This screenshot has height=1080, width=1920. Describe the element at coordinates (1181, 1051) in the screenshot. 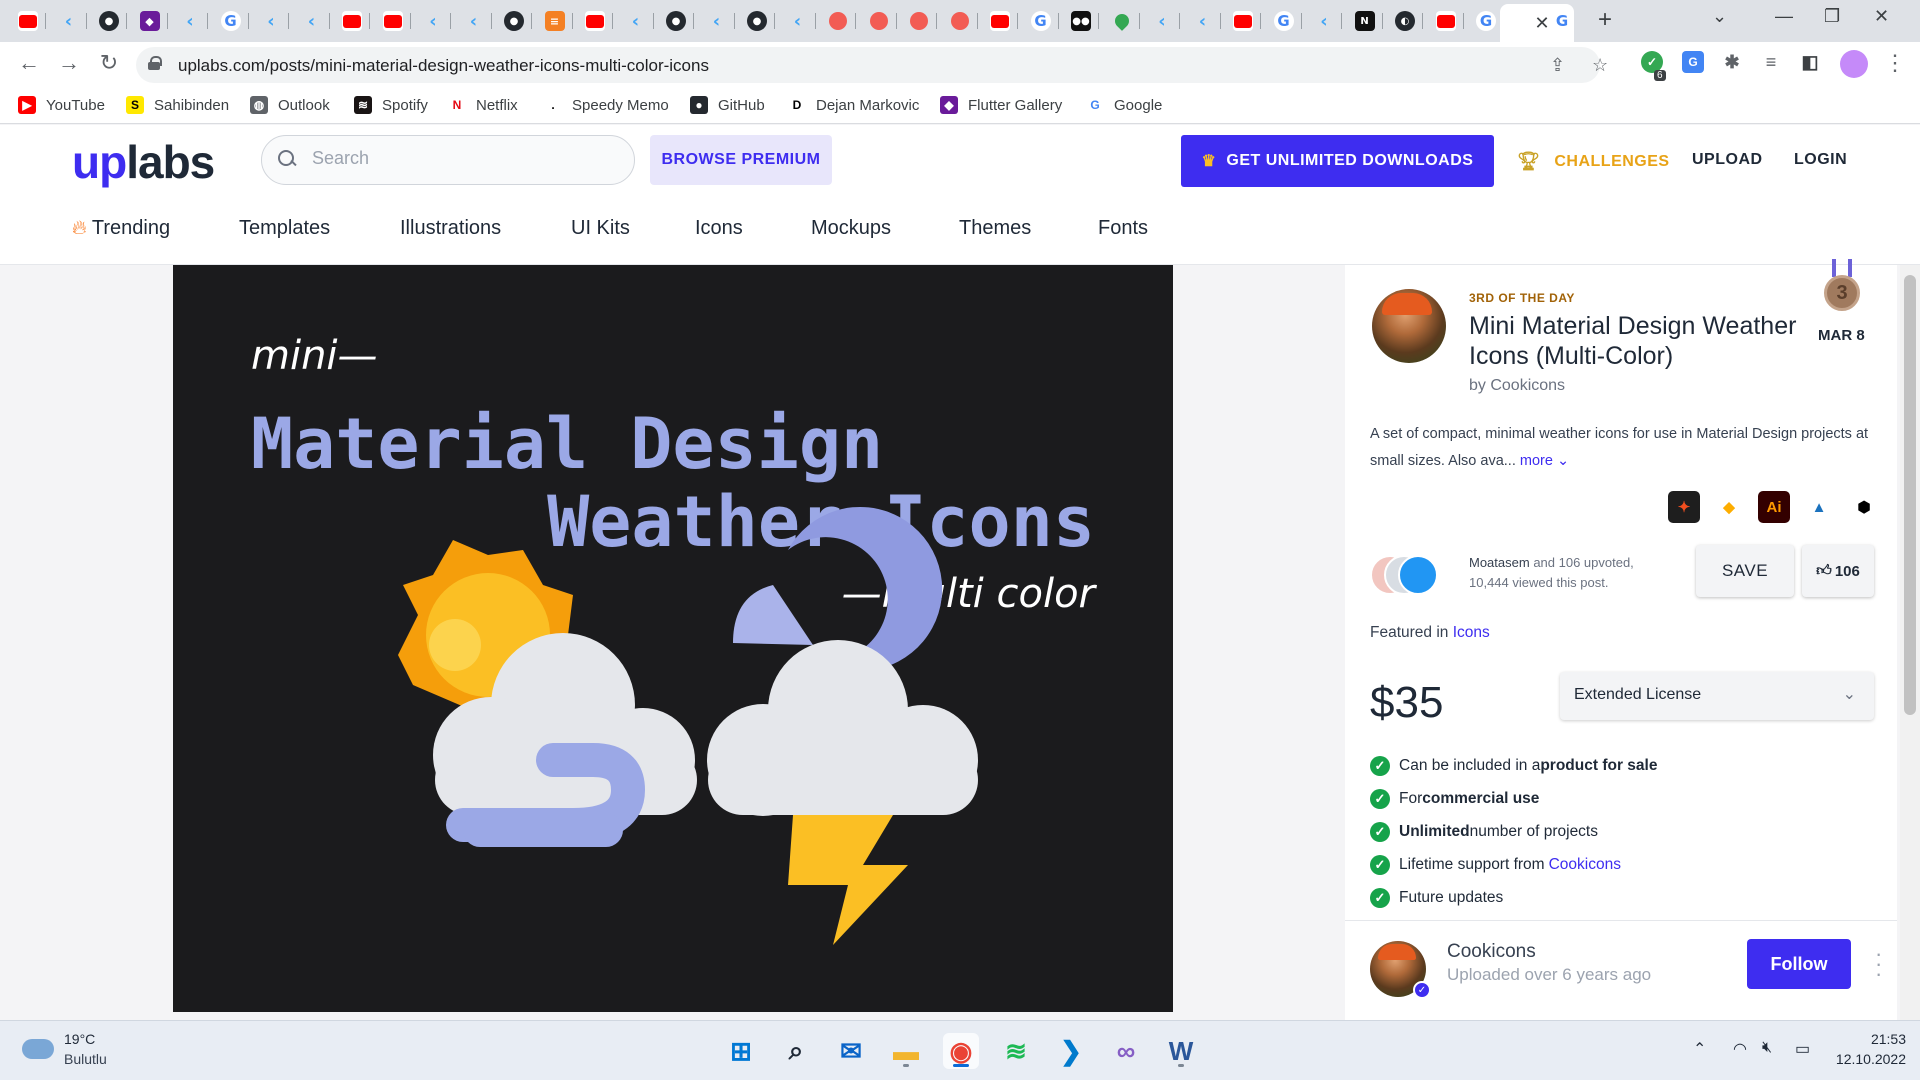

I see `word-taskbar-button: W` at that location.